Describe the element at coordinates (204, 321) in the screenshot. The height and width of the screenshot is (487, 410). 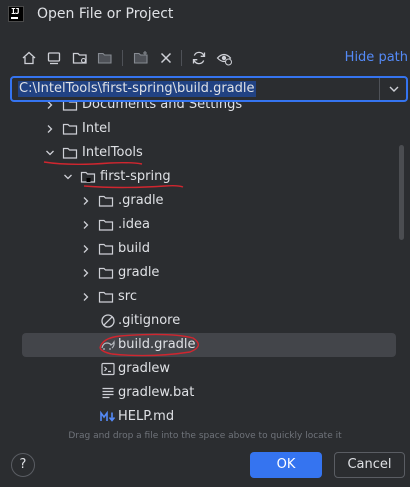
I see `tree-item-gitignore: .gitignore` at that location.